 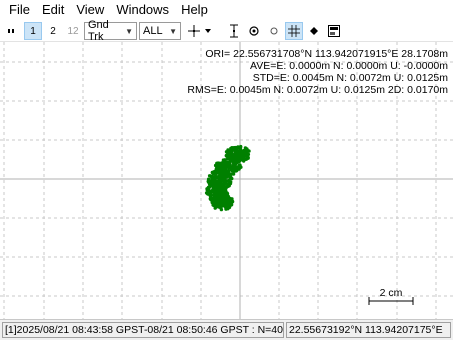 What do you see at coordinates (11, 31) in the screenshot?
I see `pause-icon` at bounding box center [11, 31].